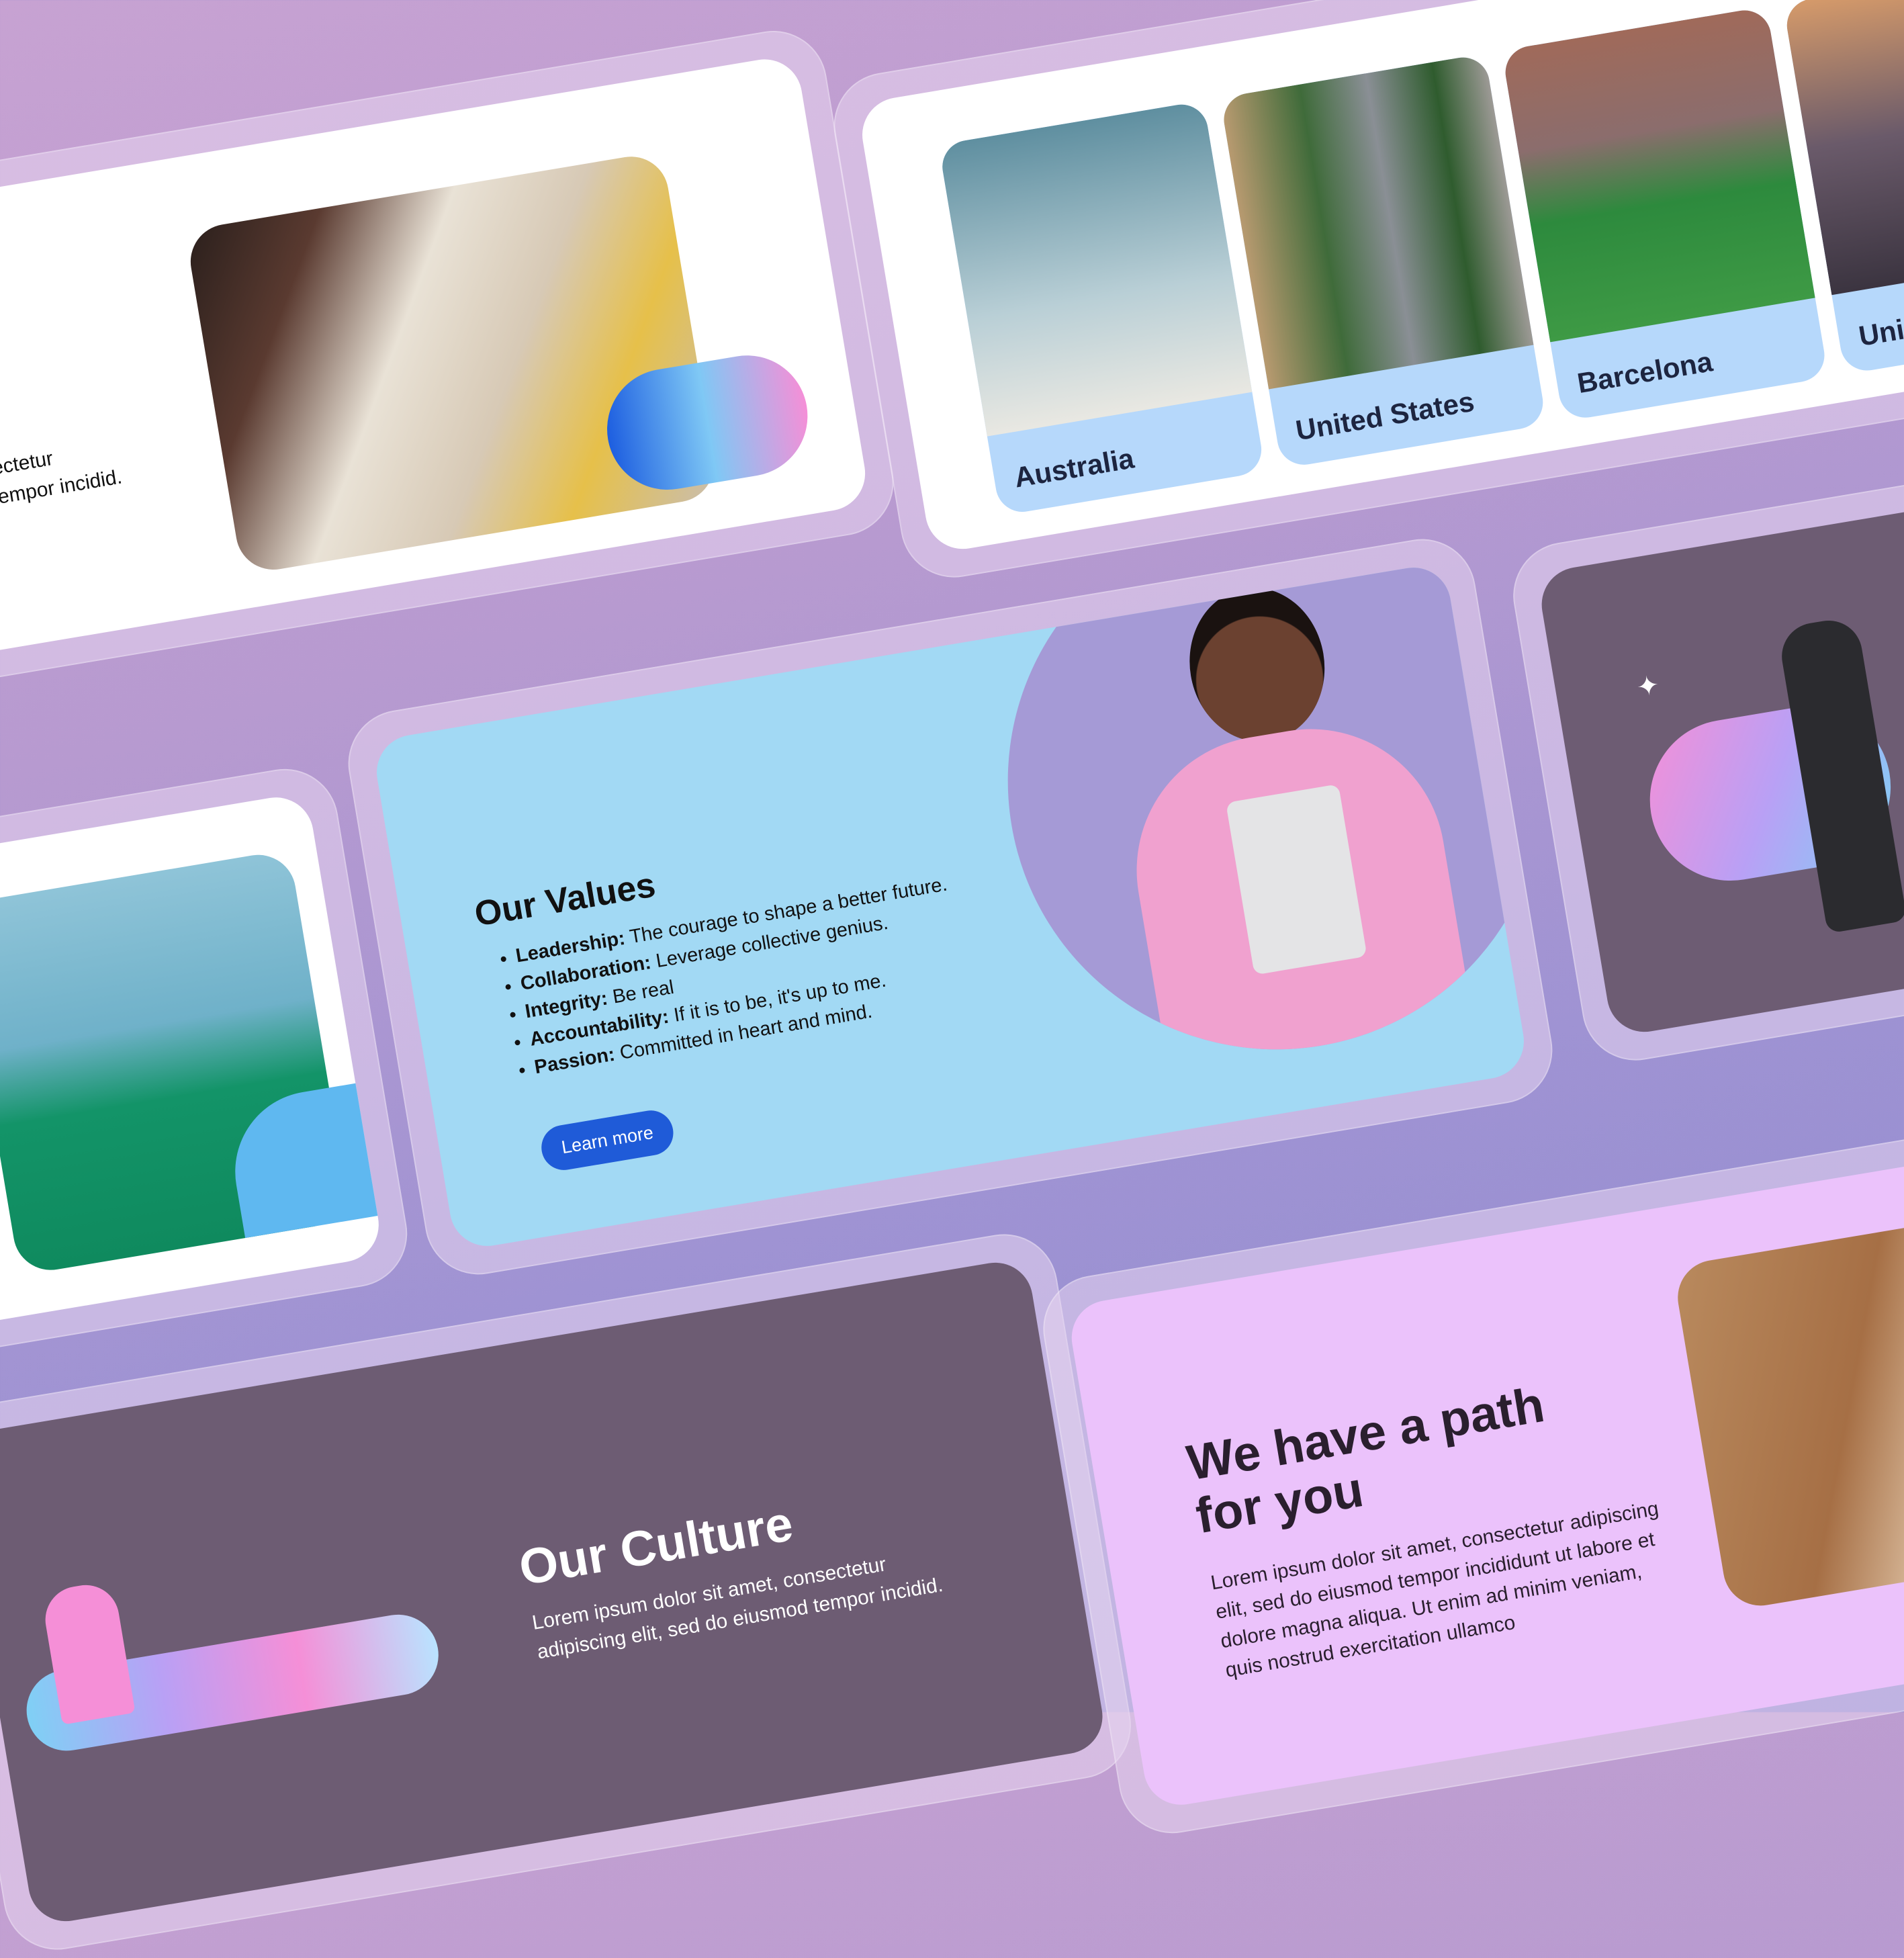  I want to click on person-slide-frame, so click(208, 1068).